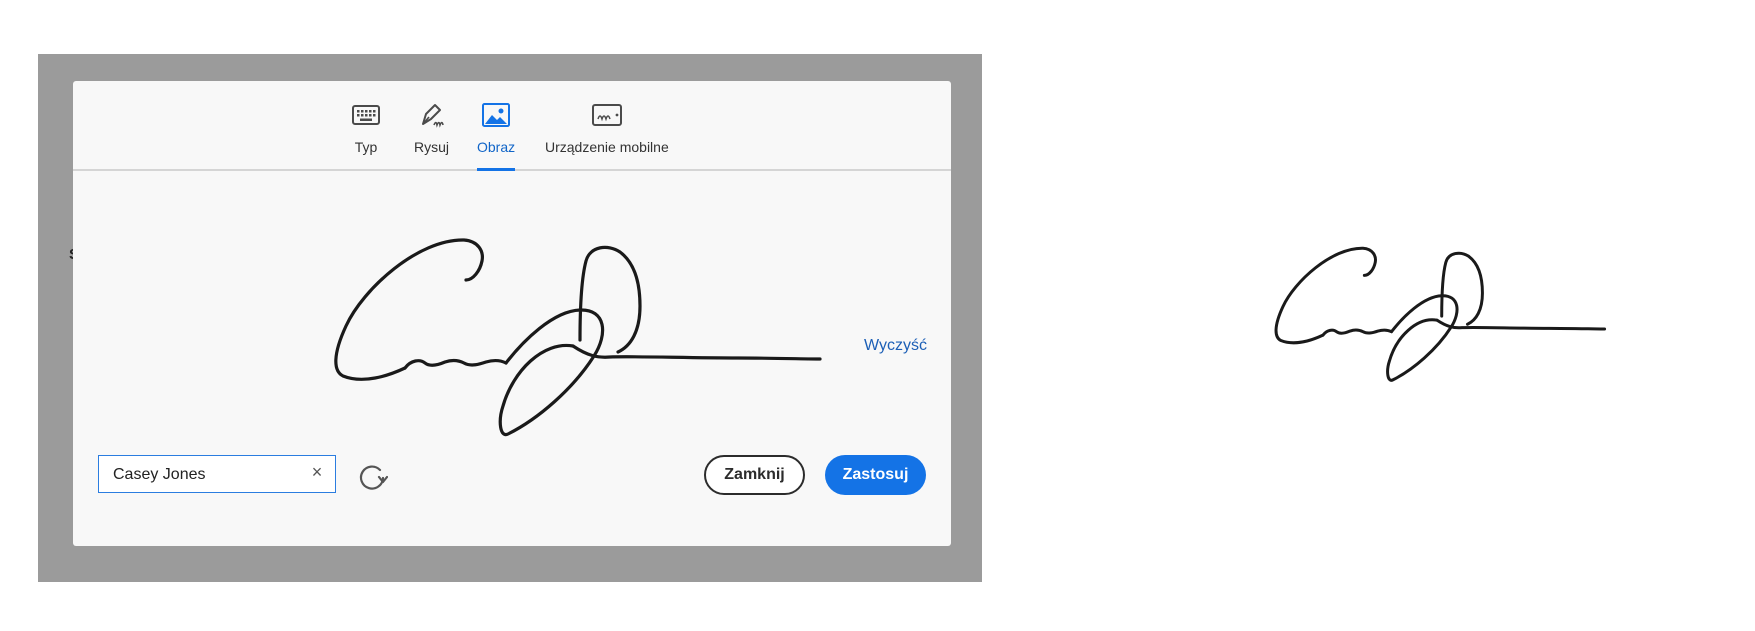 This screenshot has width=1755, height=631. I want to click on name-field: ×, so click(217, 474).